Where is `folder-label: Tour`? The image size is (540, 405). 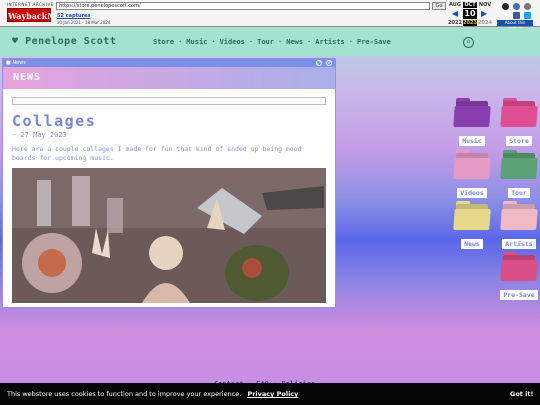
folder-label: Tour is located at coordinates (519, 193).